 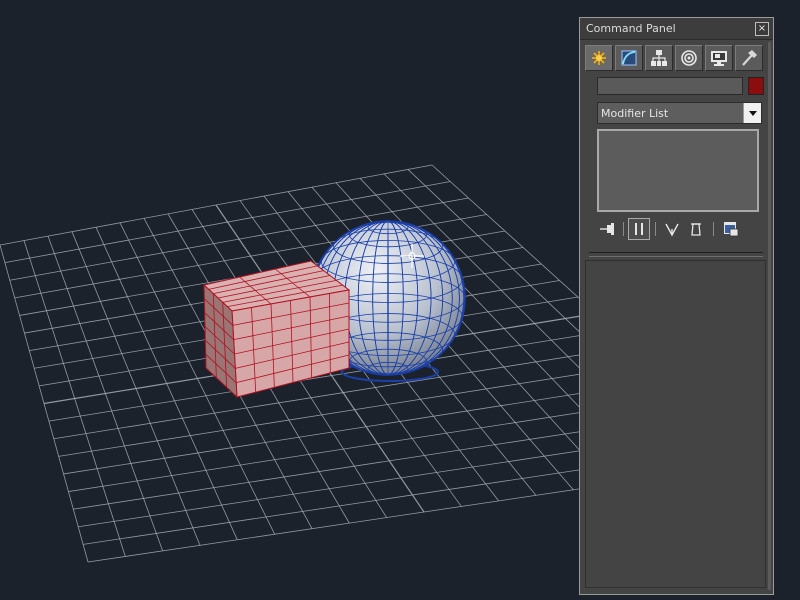 What do you see at coordinates (678, 170) in the screenshot?
I see `modifier-stack-list` at bounding box center [678, 170].